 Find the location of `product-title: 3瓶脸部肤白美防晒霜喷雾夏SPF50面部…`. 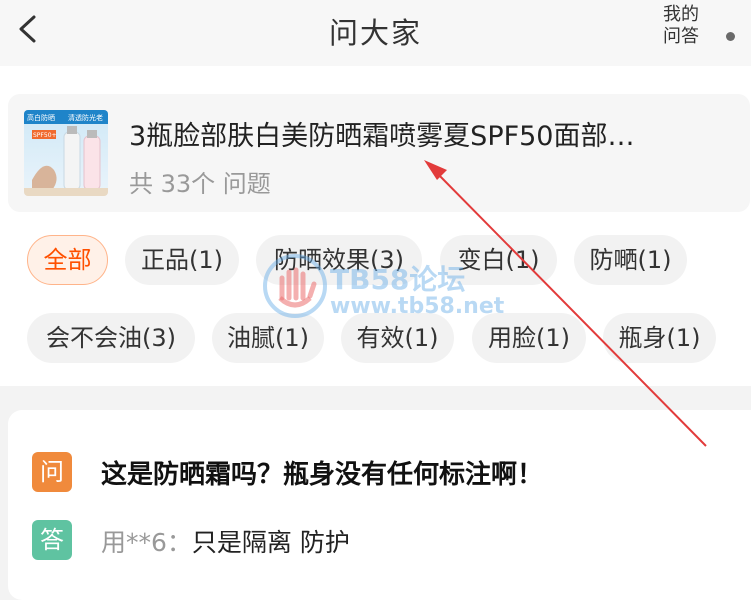

product-title: 3瓶脸部肤白美防晒霜喷雾夏SPF50面部… is located at coordinates (382, 136).